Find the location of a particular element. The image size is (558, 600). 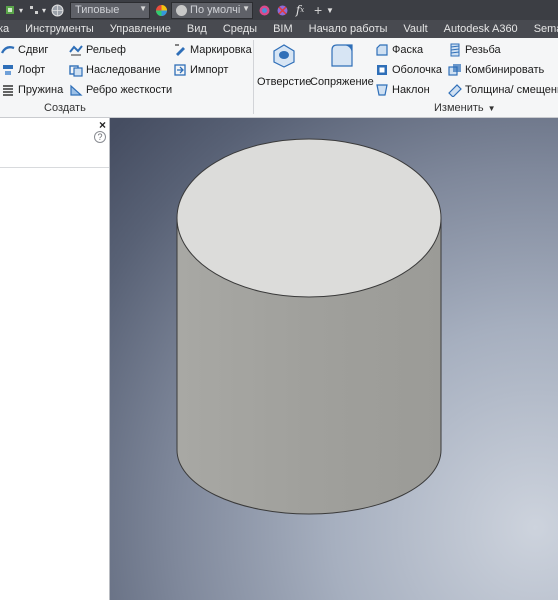

color-wheel-icon is located at coordinates (161, 10).